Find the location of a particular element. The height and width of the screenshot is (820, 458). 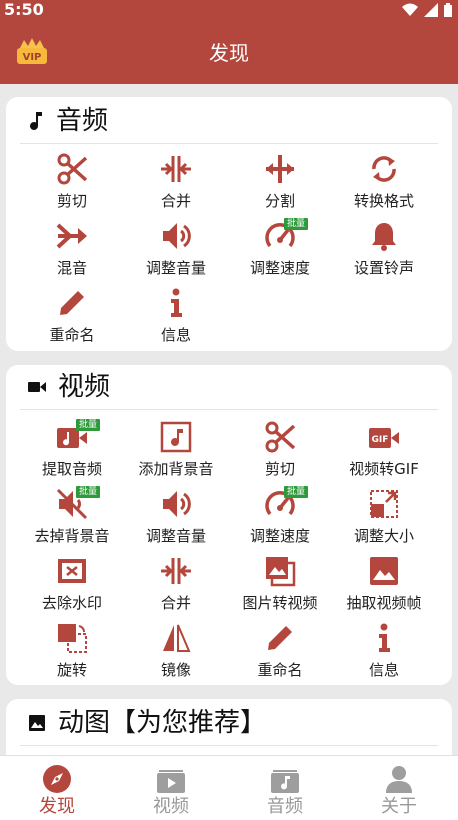

nav-video: 视频 is located at coordinates (171, 788).